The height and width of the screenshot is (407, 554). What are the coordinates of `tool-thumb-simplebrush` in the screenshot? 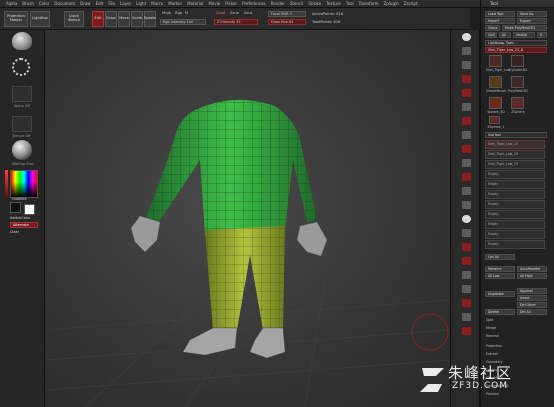 It's located at (495, 82).